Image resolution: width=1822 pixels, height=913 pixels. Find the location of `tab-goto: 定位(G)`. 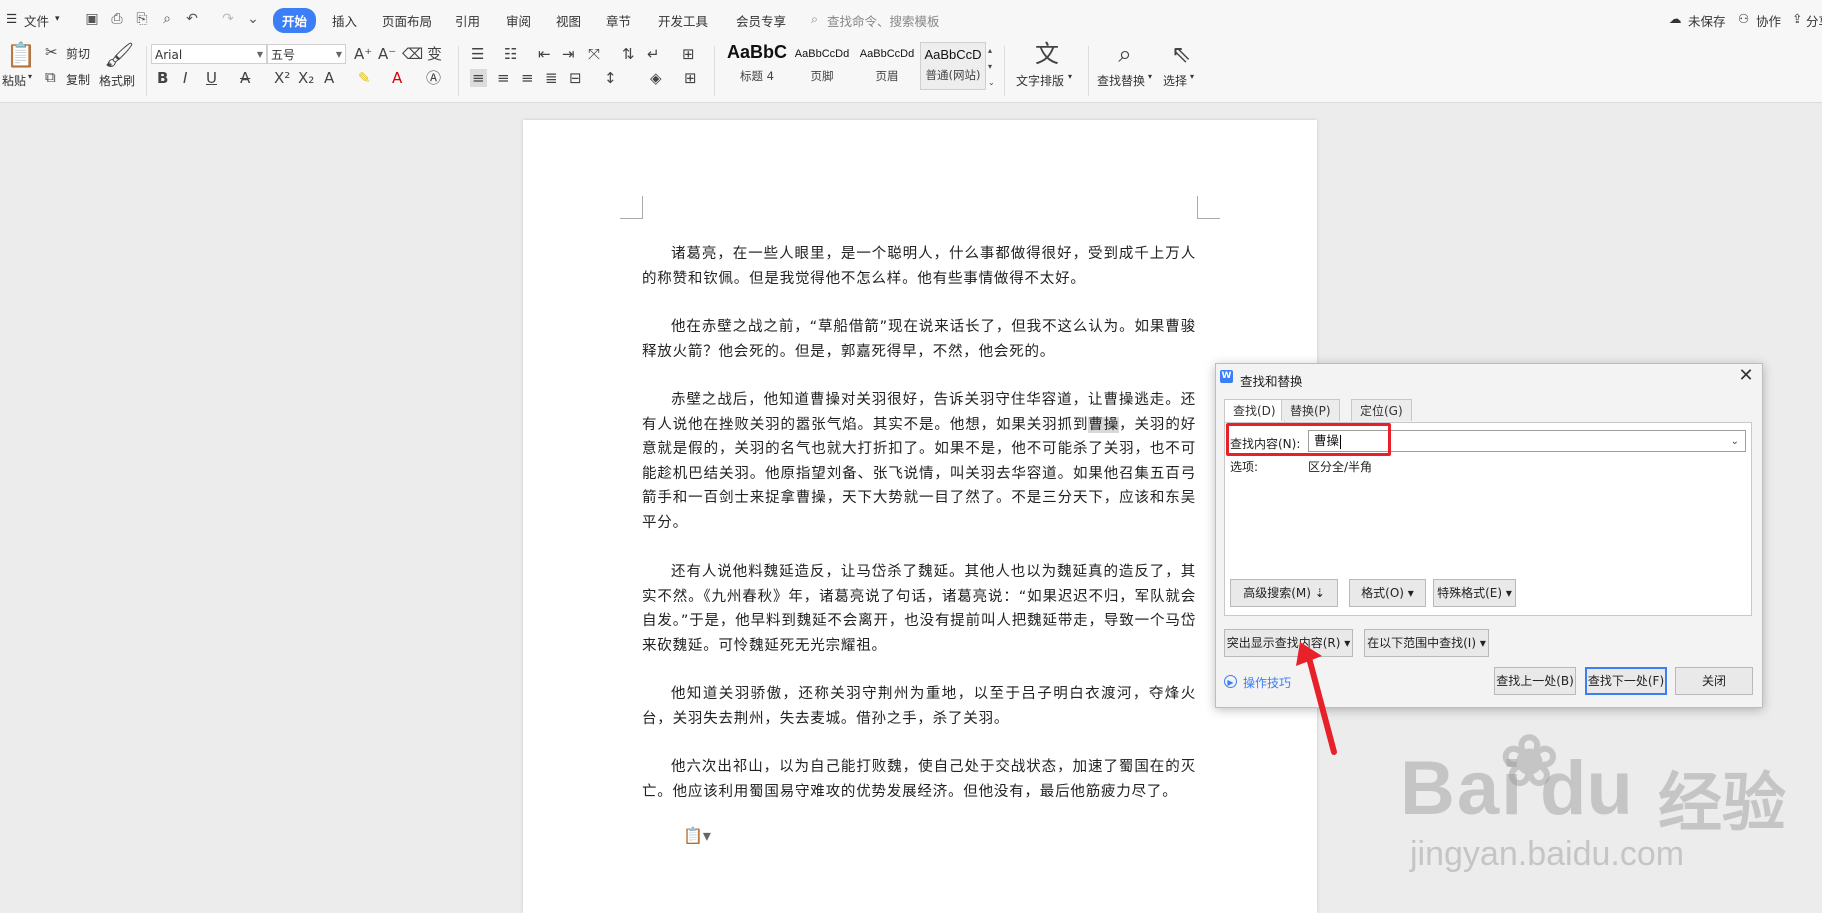

tab-goto: 定位(G) is located at coordinates (1381, 410).